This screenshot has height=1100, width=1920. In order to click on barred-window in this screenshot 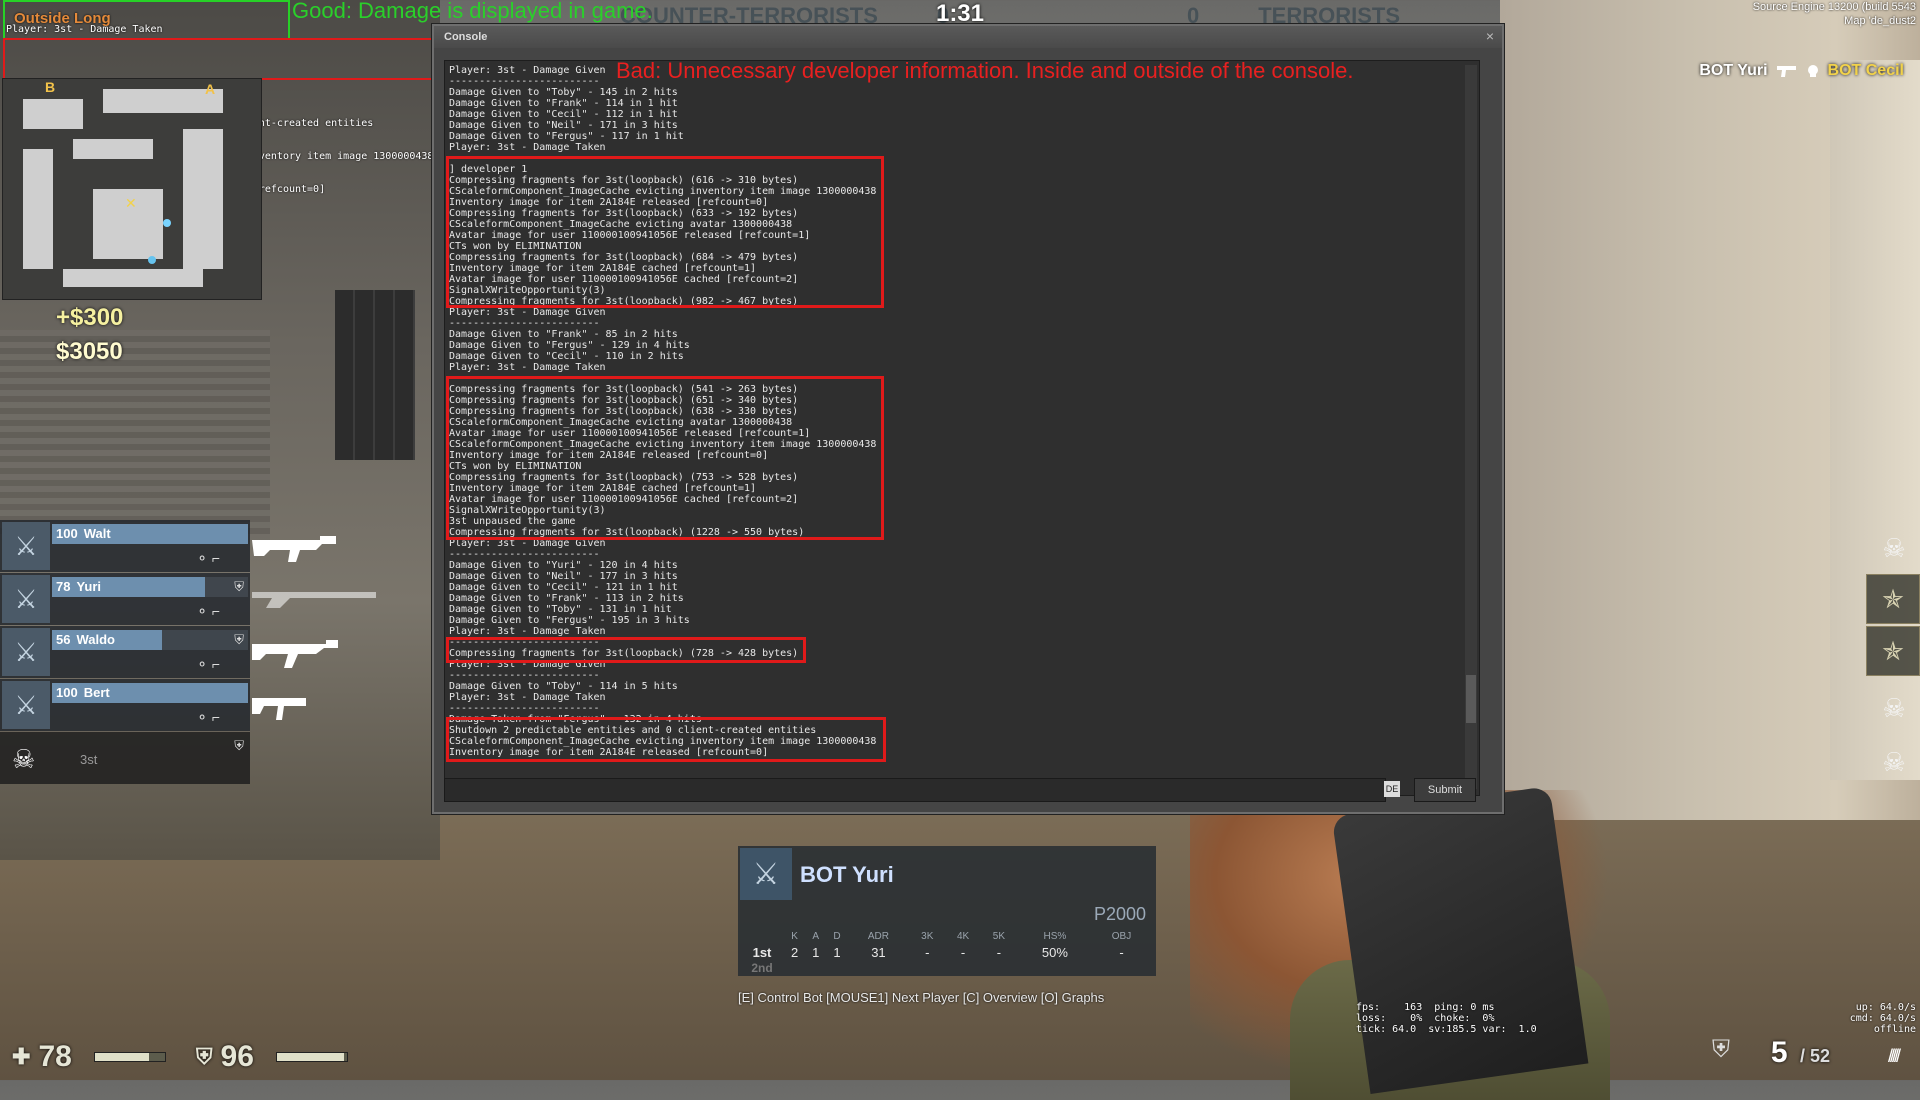, I will do `click(375, 375)`.